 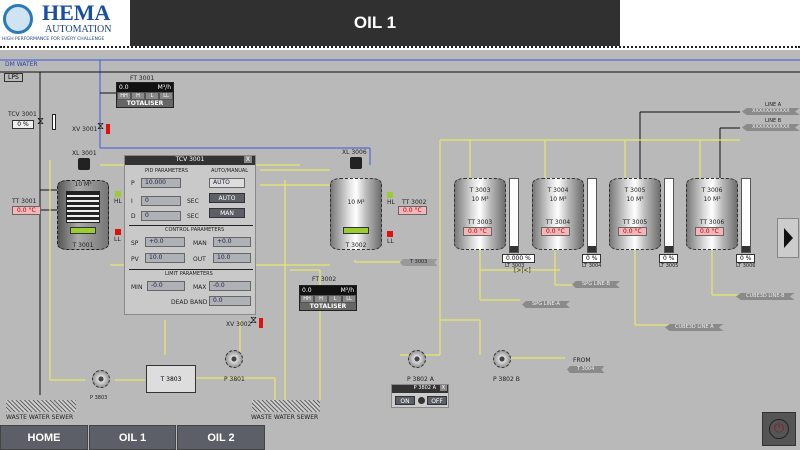 I want to click on play-arrow-icon, so click(x=788, y=238).